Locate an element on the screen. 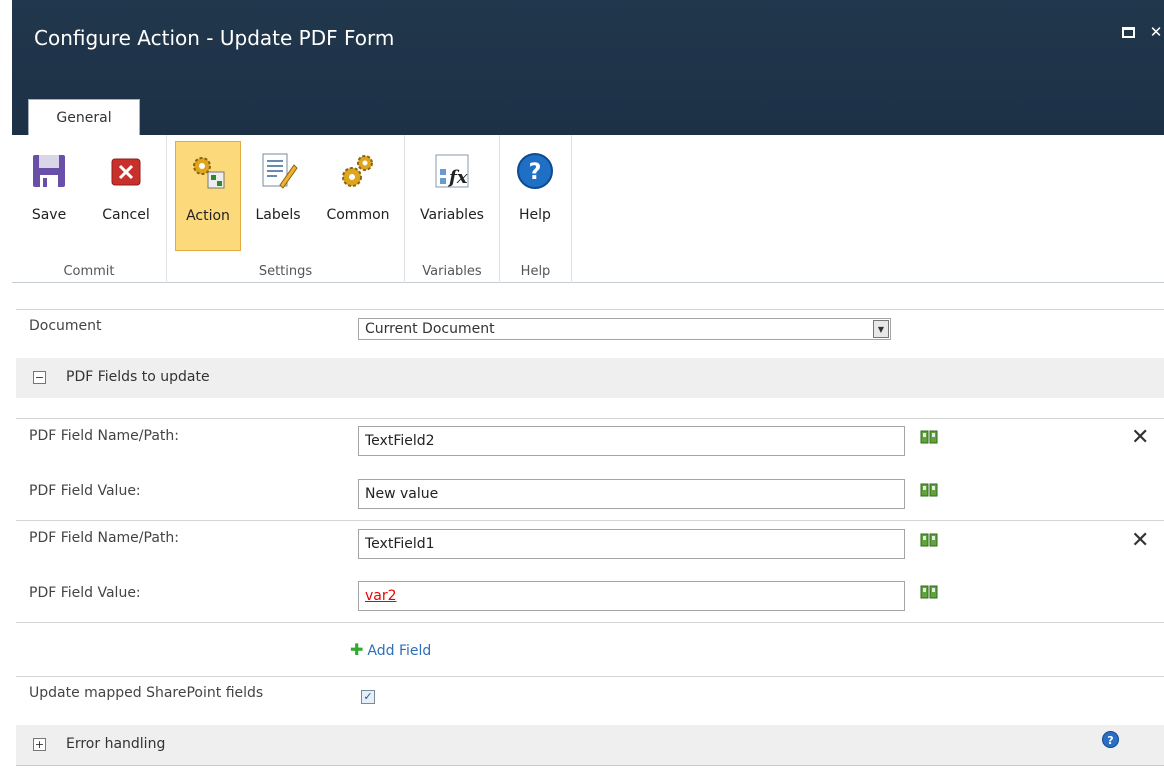  svg-text: fx is located at coordinates (457, 177).